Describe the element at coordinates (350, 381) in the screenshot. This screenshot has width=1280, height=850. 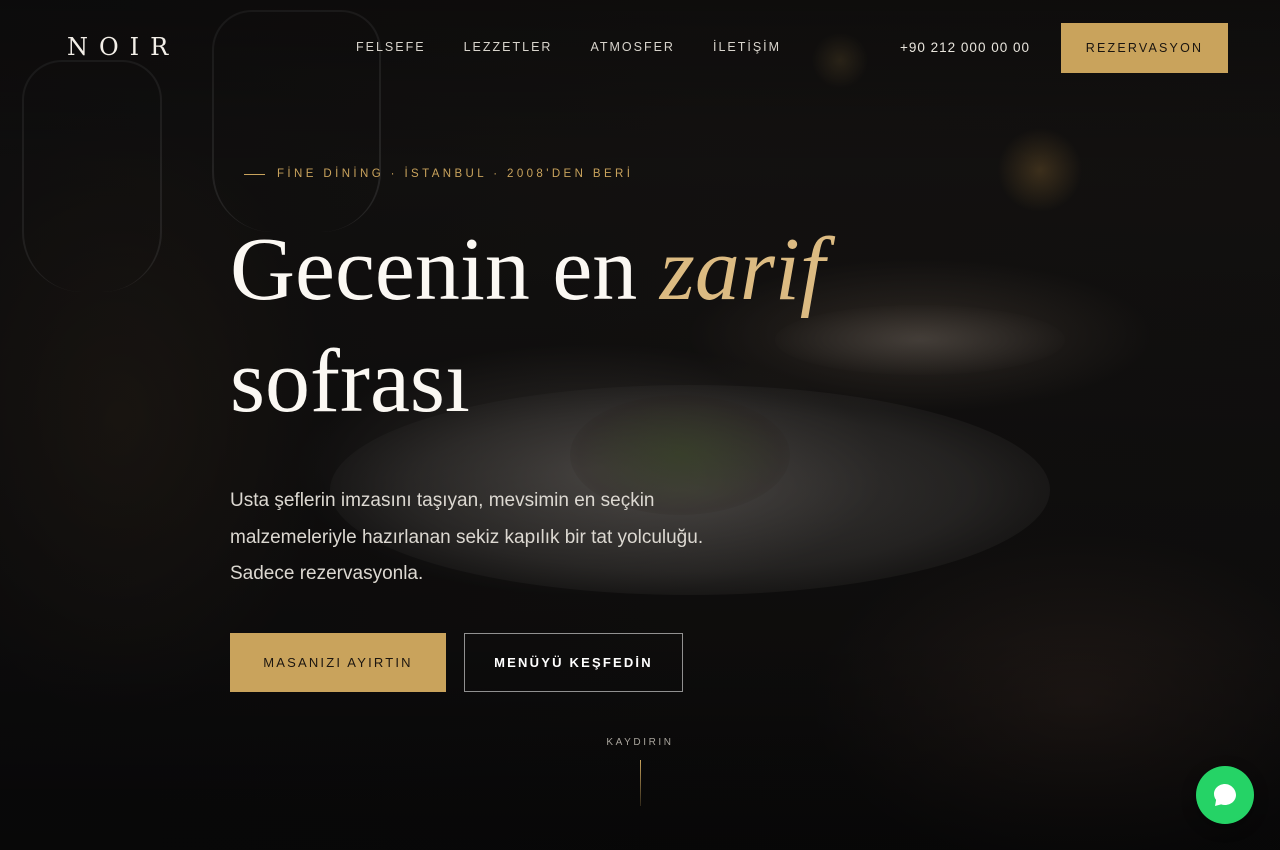
I see `hero-title-part2: sofrası` at that location.